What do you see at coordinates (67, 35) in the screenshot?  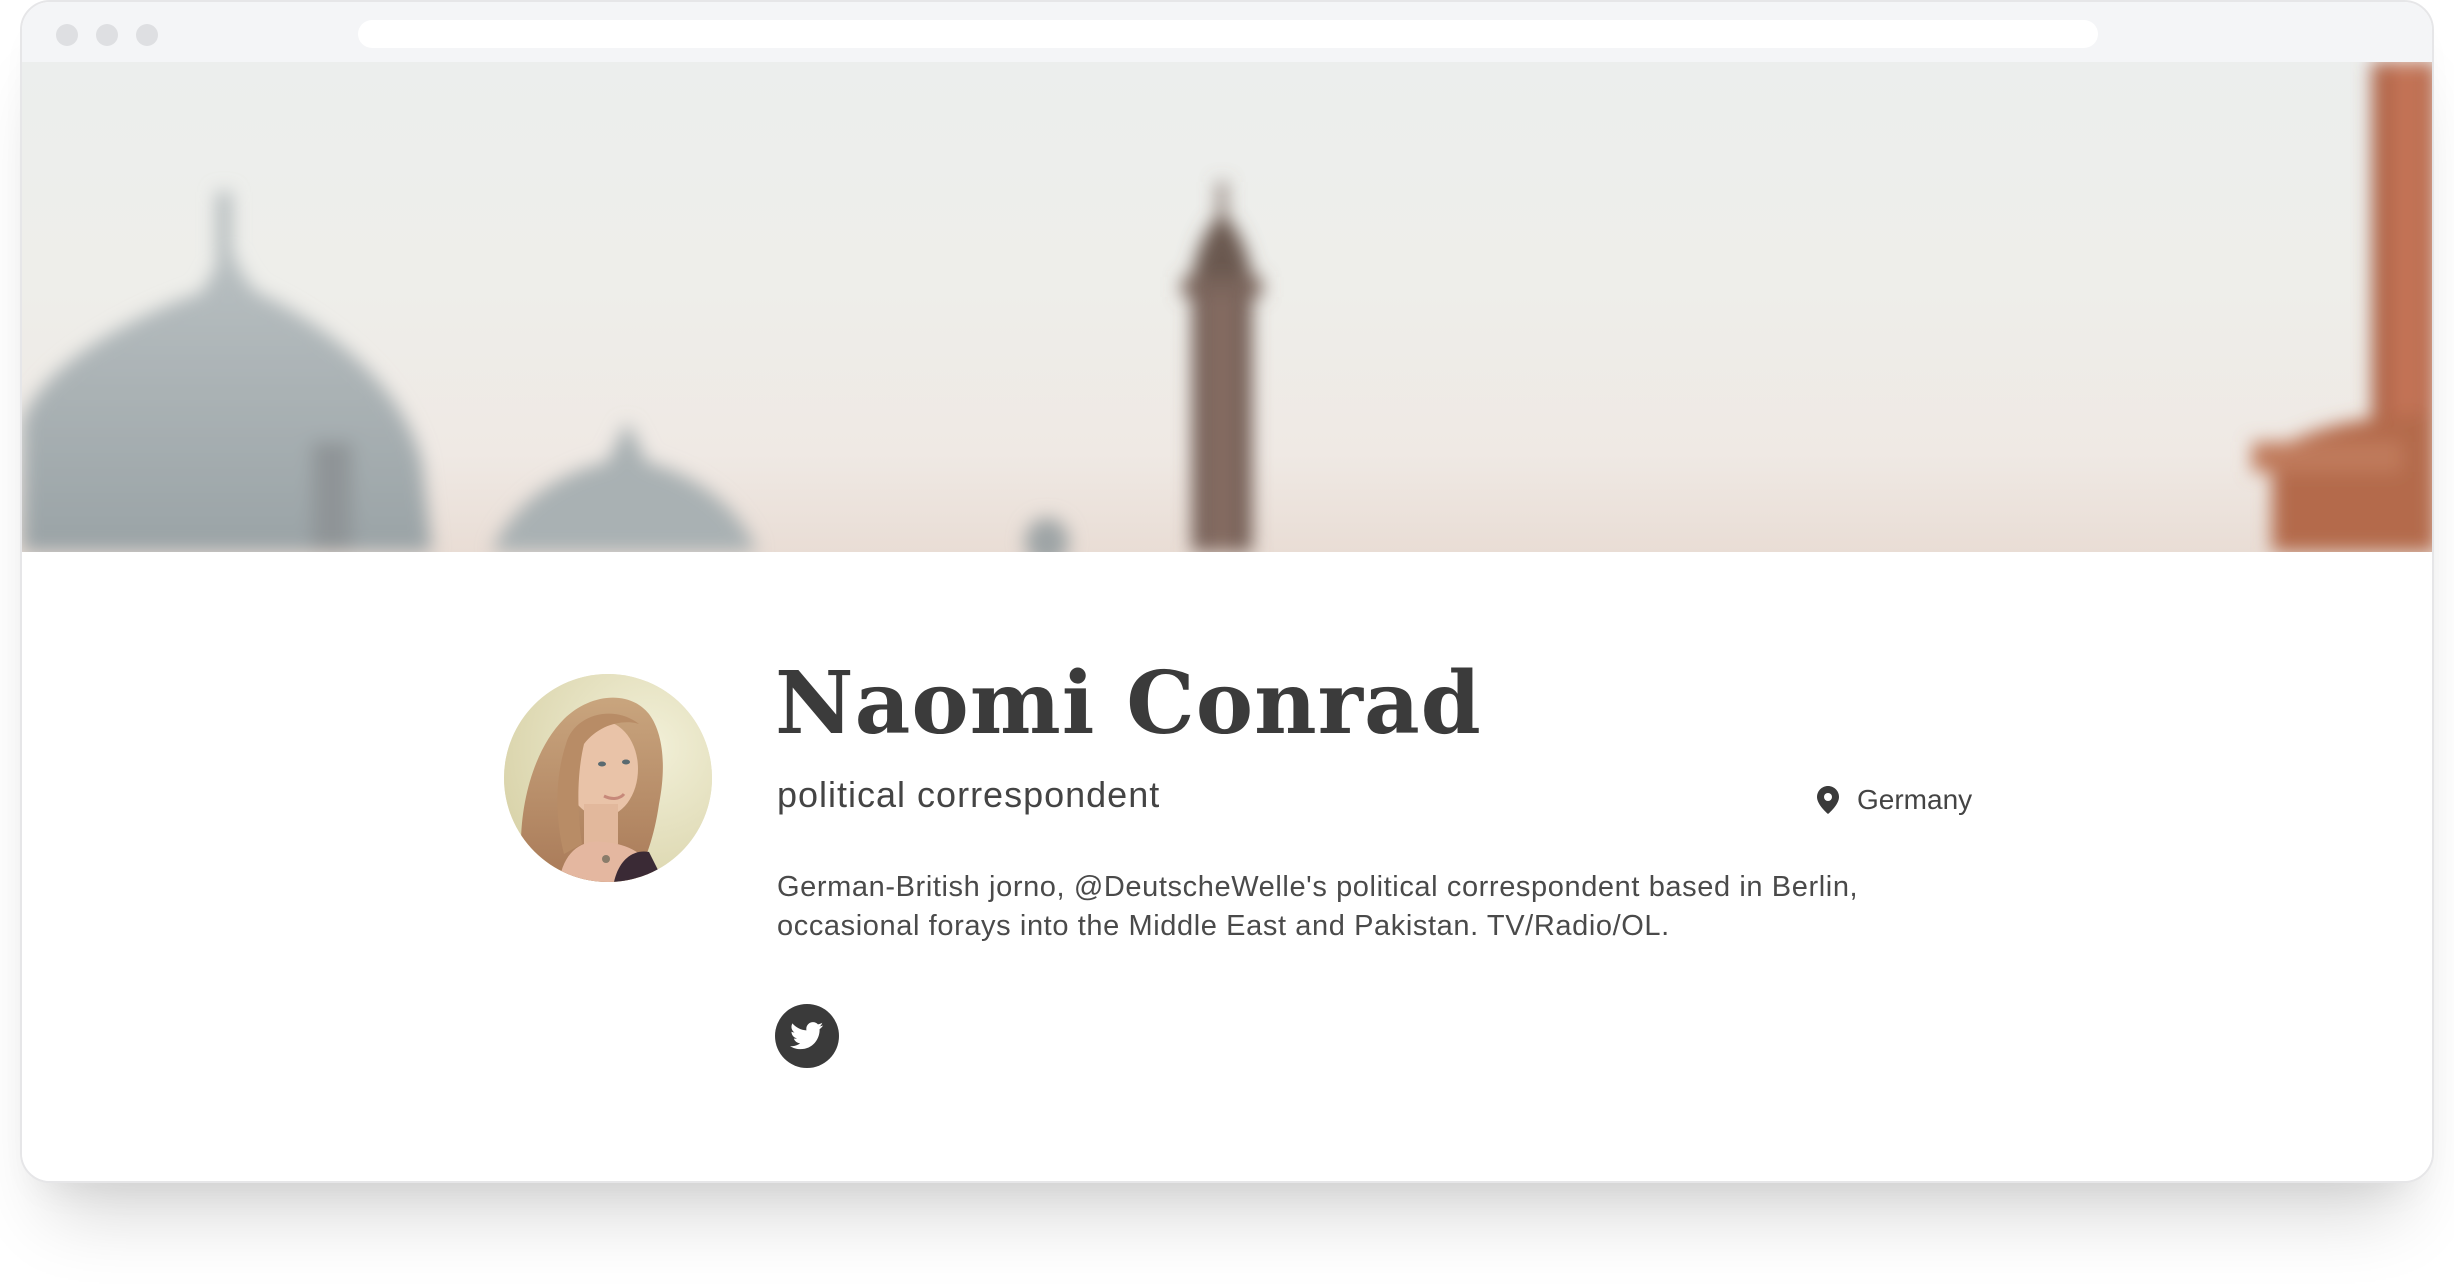 I see `window-close-button` at bounding box center [67, 35].